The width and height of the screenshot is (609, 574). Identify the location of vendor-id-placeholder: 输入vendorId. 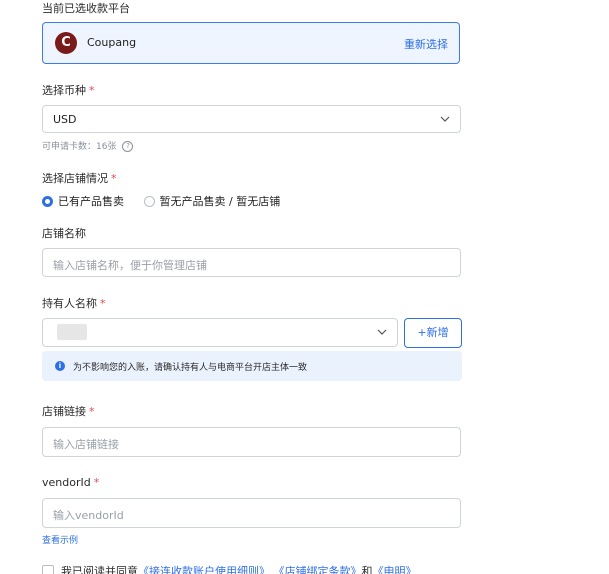
(88, 515).